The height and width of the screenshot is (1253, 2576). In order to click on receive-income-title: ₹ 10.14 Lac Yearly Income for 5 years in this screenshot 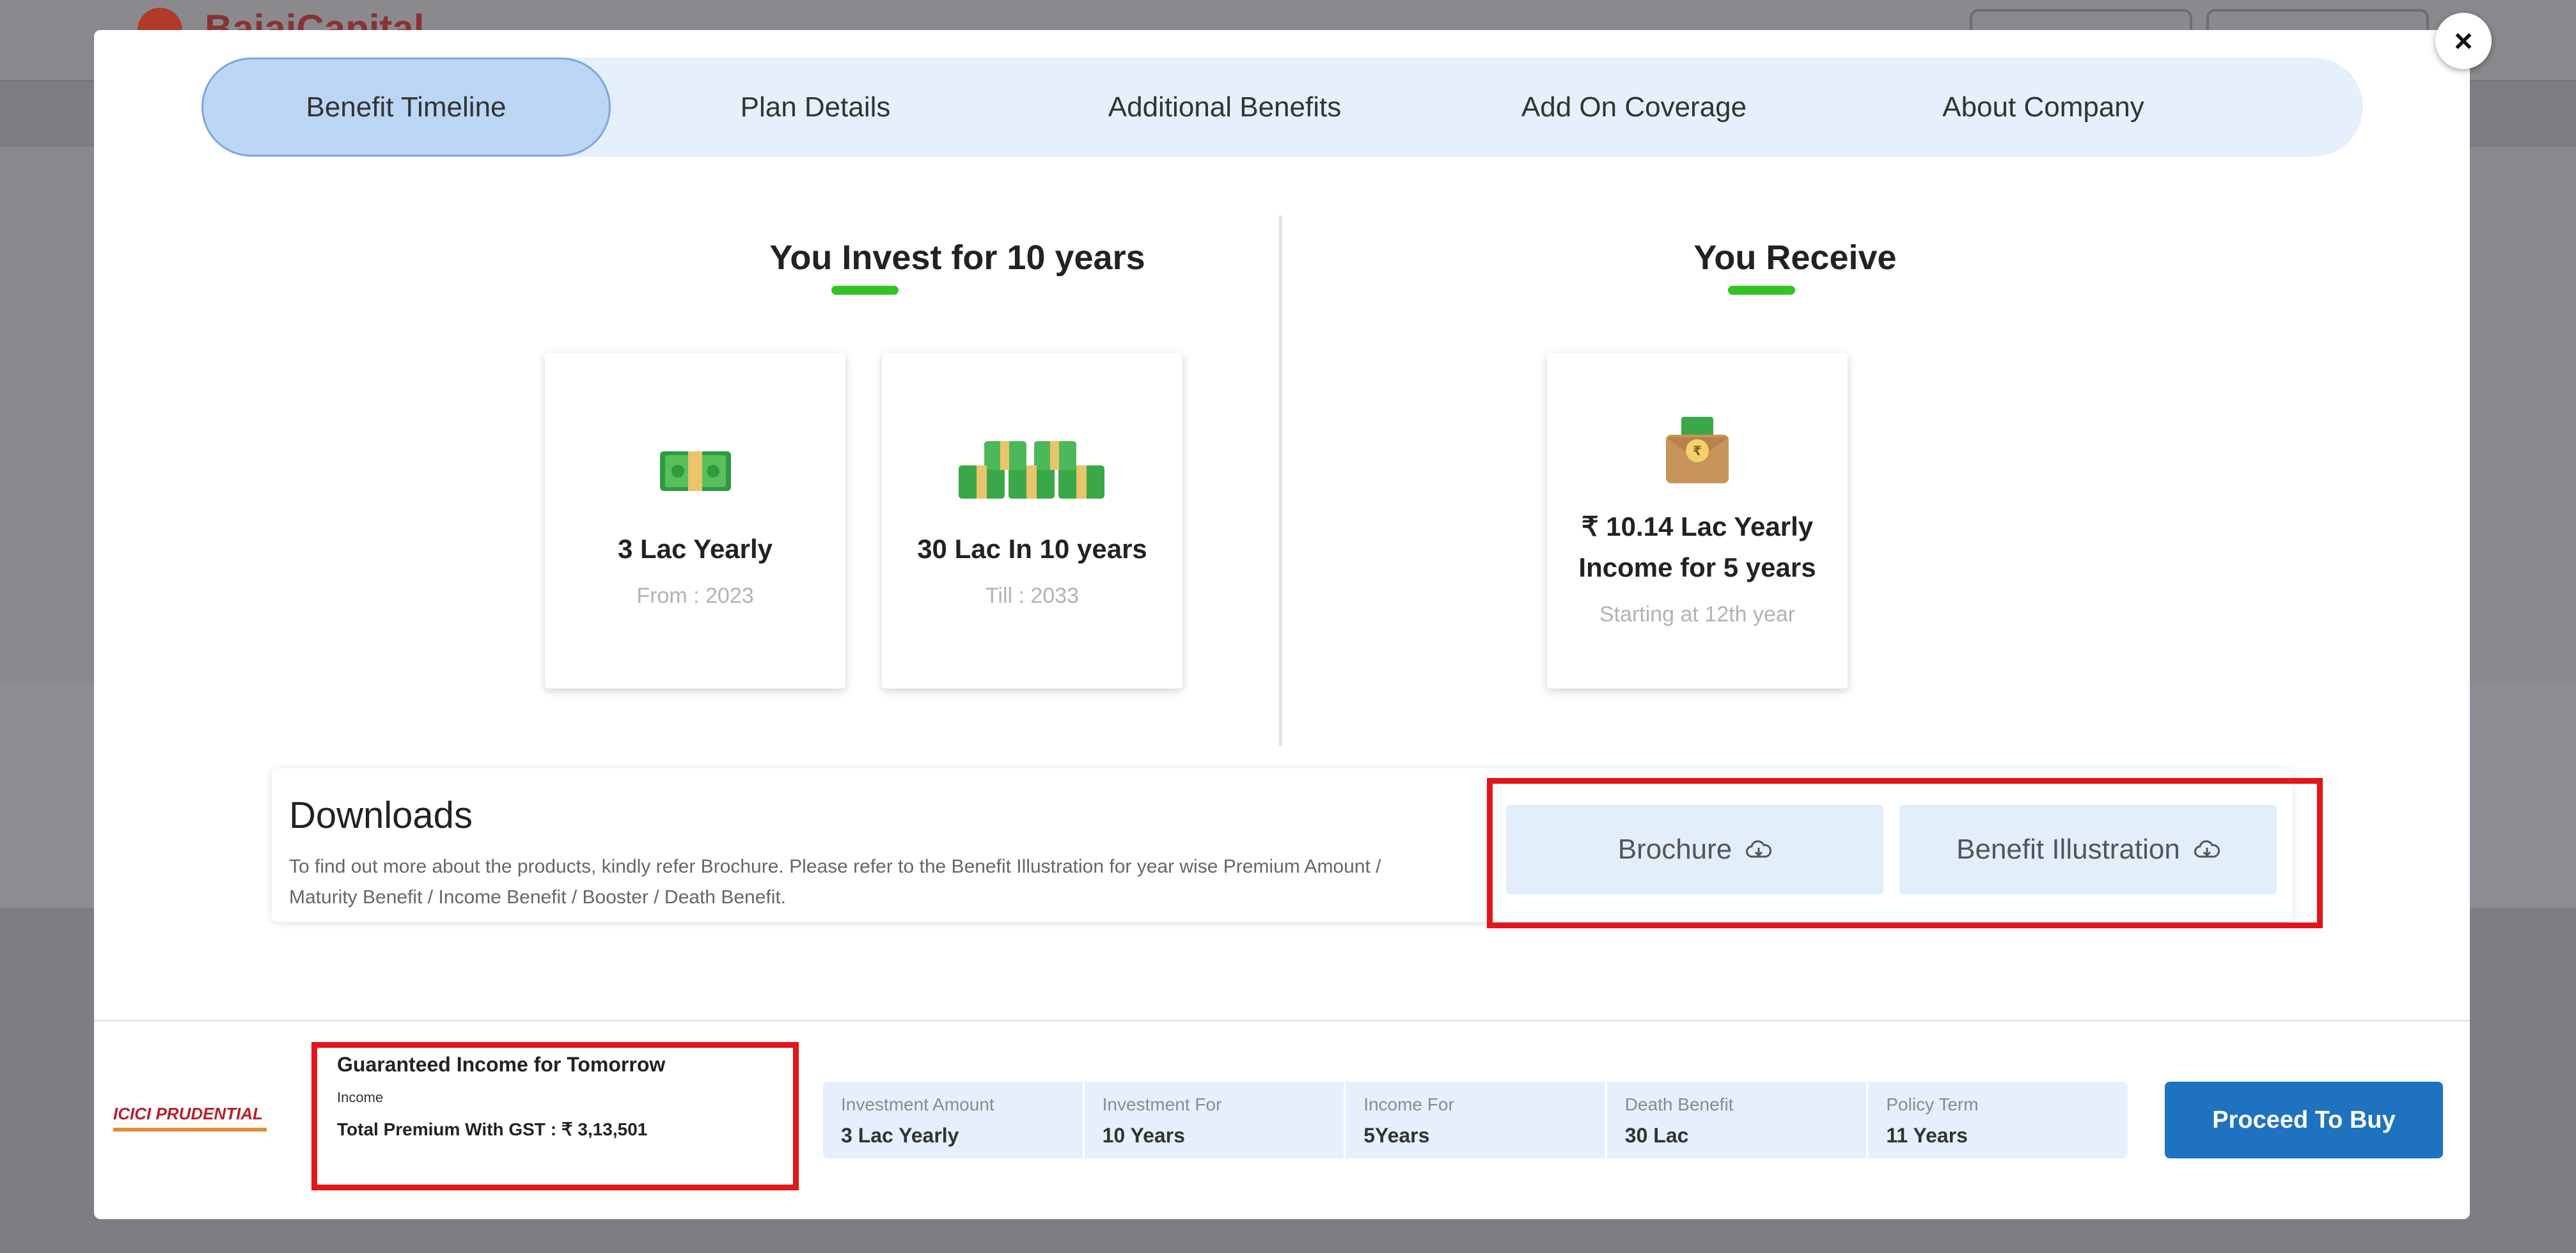, I will do `click(1697, 547)`.